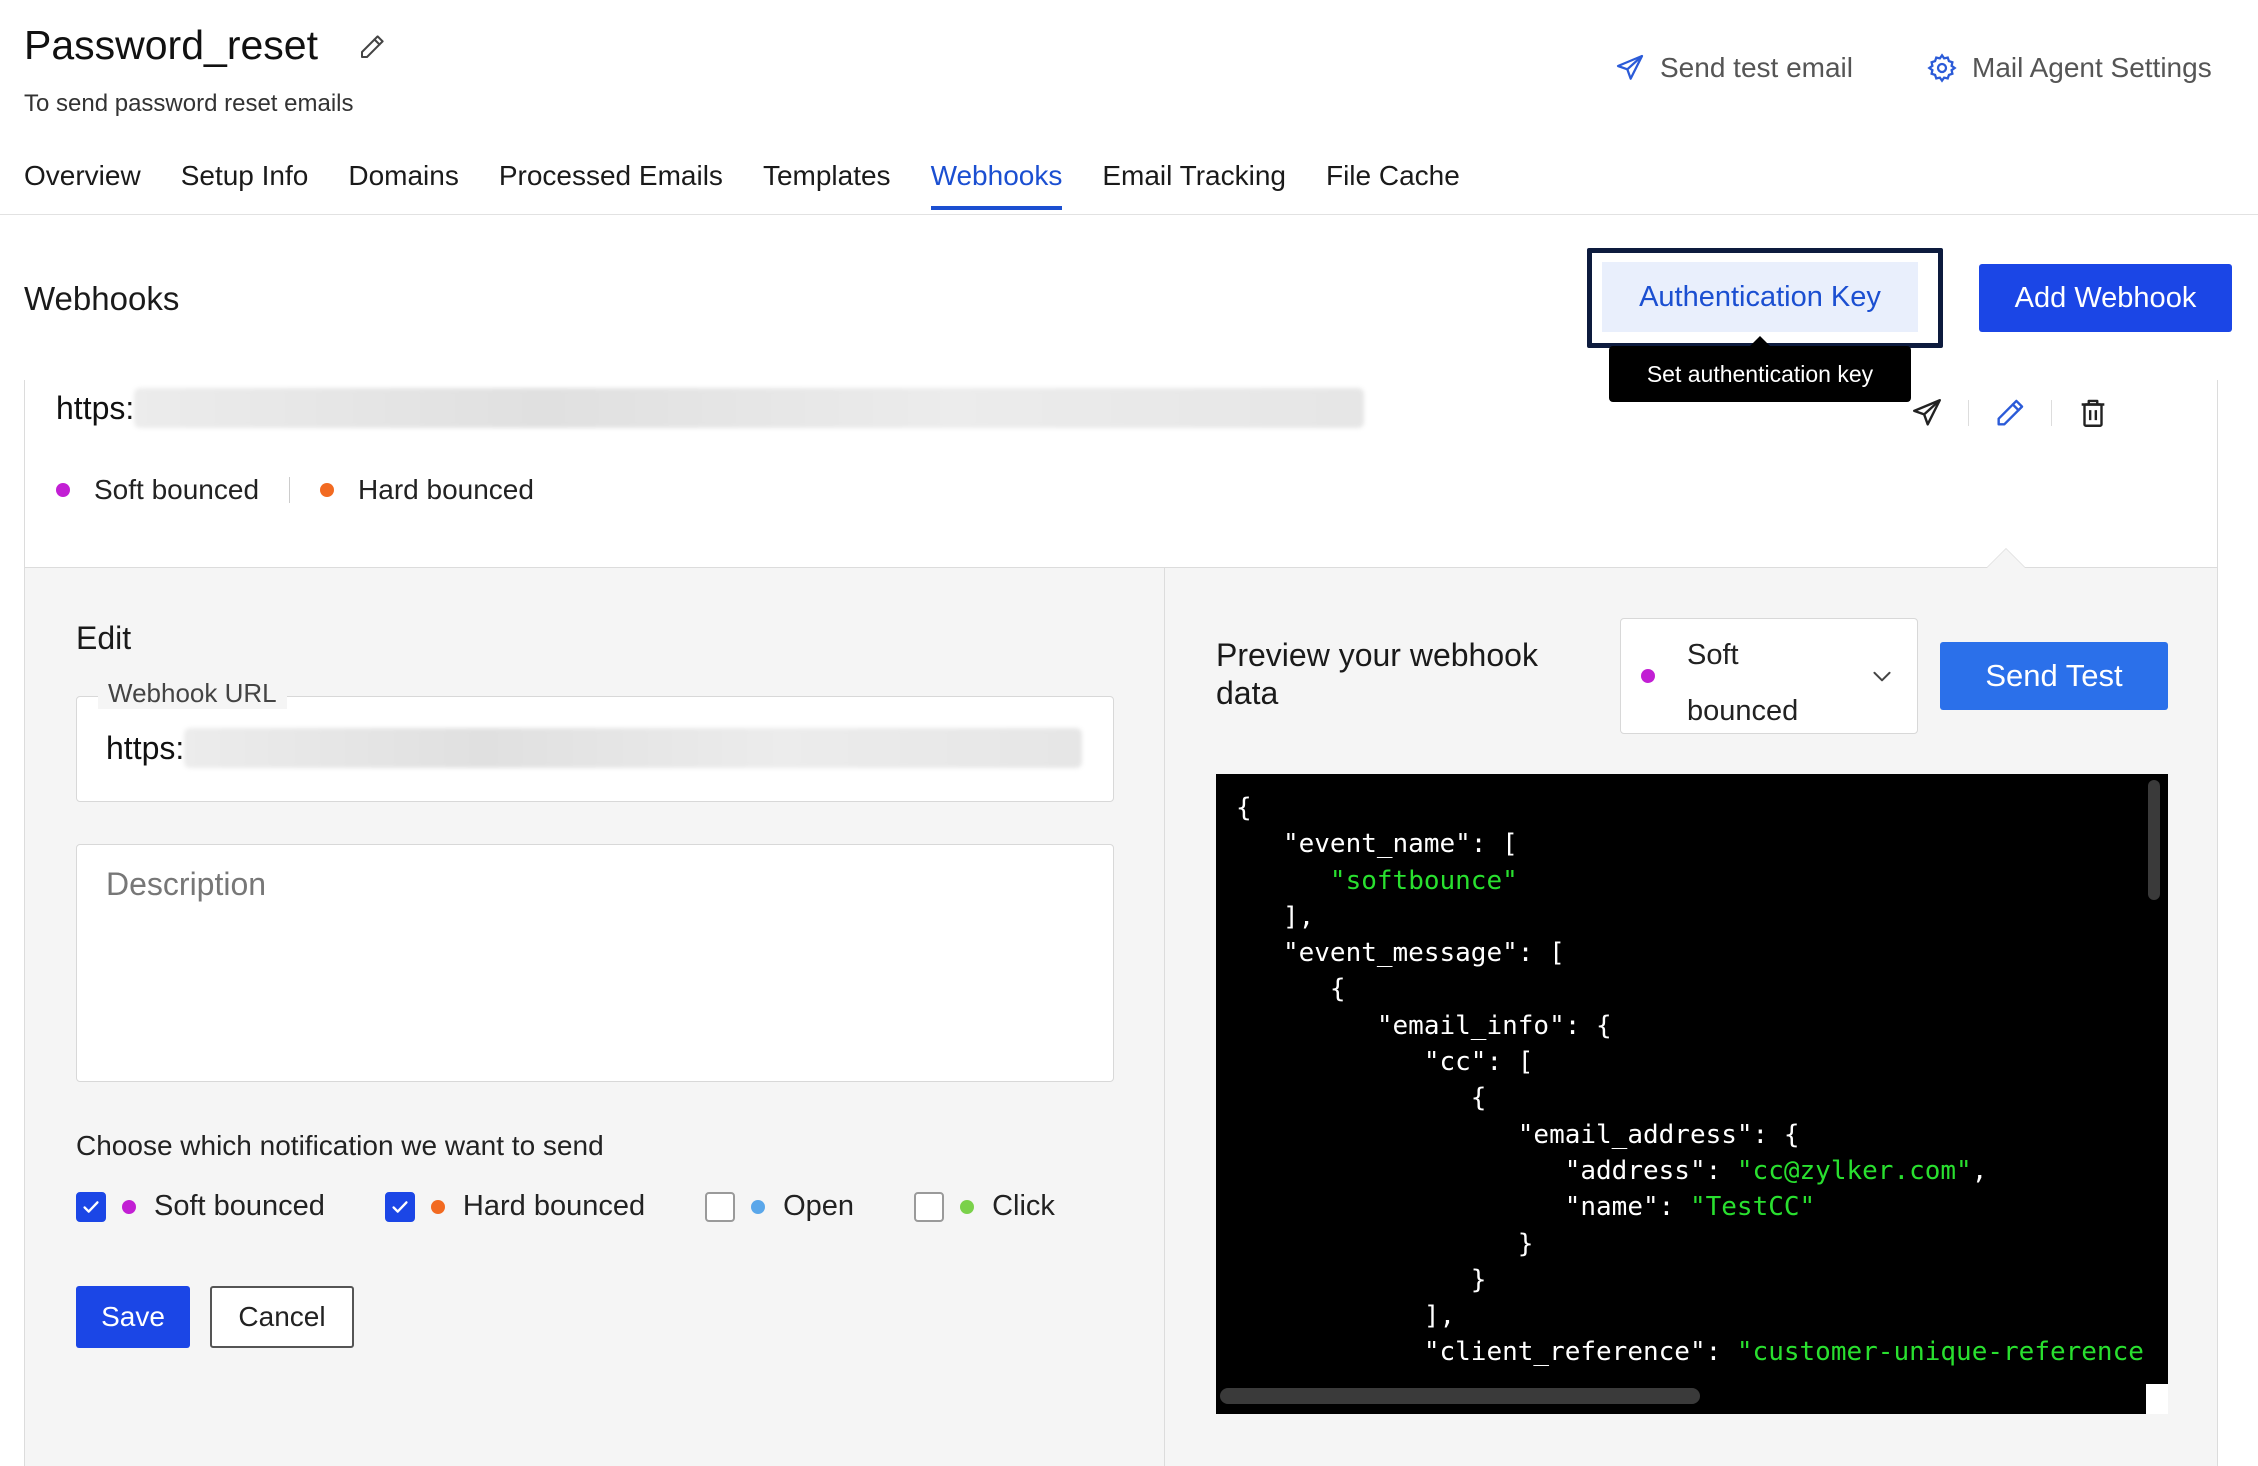 The width and height of the screenshot is (2258, 1466). I want to click on code-text: "email_address": {, so click(1518, 1134).